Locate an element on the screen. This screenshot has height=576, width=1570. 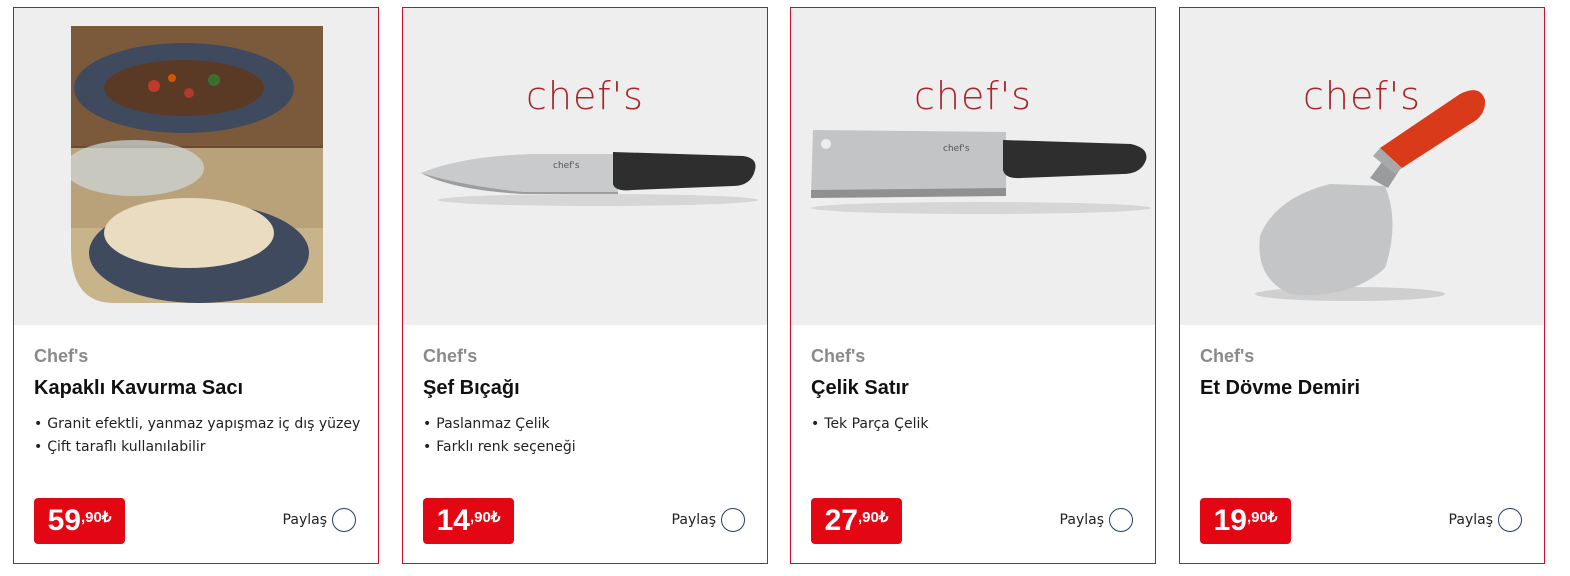
price-badge: 14 ,90₺ is located at coordinates (468, 521).